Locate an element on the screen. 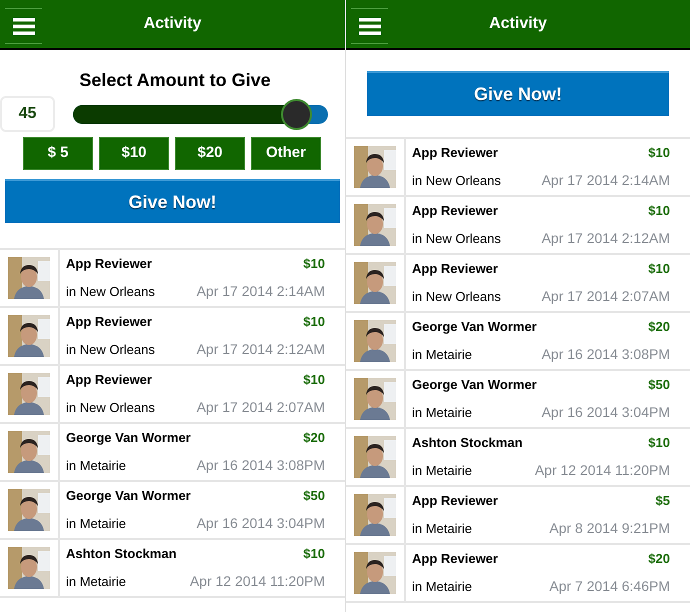 This screenshot has height=612, width=690. amount-preset-button: Other is located at coordinates (286, 153).